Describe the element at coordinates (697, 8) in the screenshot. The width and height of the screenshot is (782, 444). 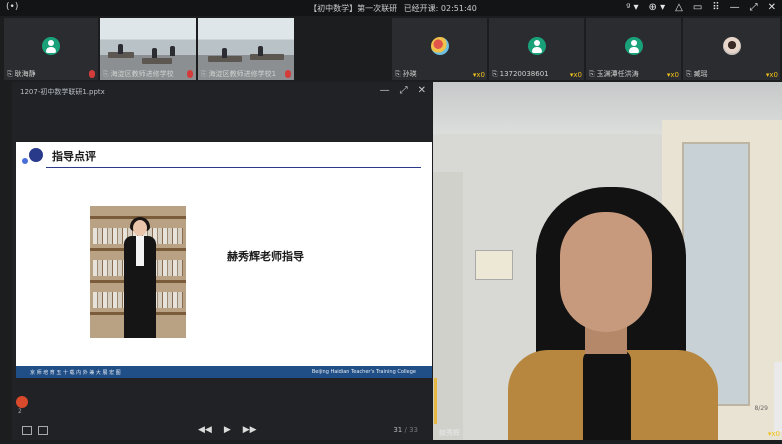
I see `camera-icon: ▭` at that location.